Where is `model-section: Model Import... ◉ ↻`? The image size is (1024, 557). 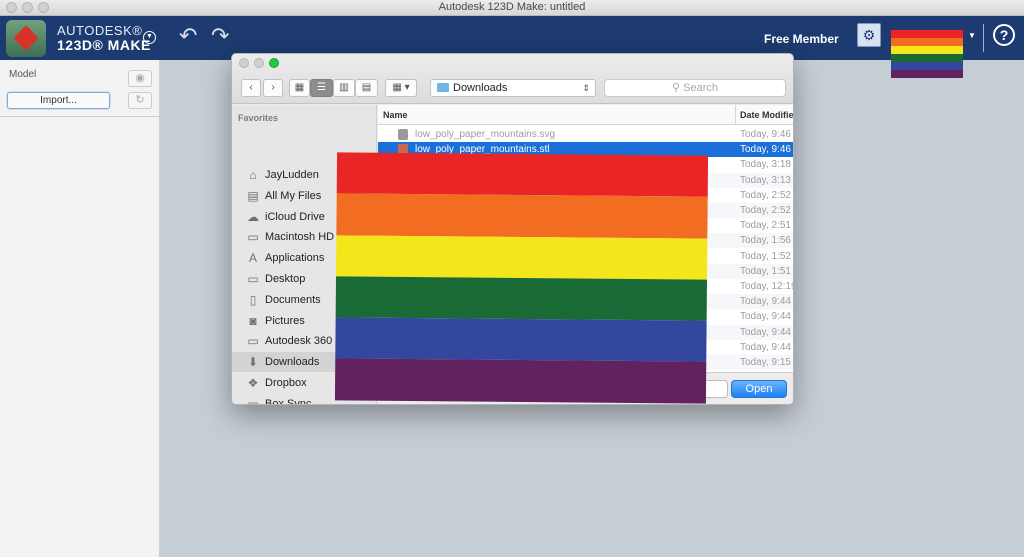
model-section: Model Import... ◉ ↻ is located at coordinates (80, 88).